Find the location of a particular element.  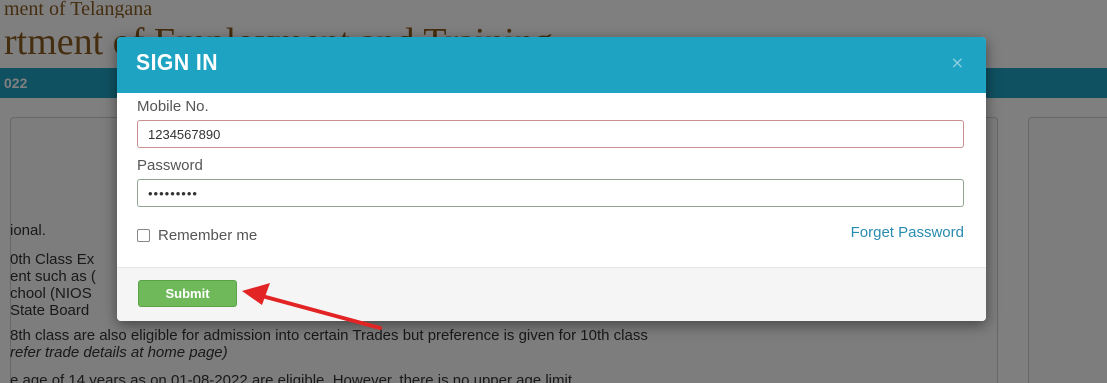

modal-footer: Submit is located at coordinates (551, 294).